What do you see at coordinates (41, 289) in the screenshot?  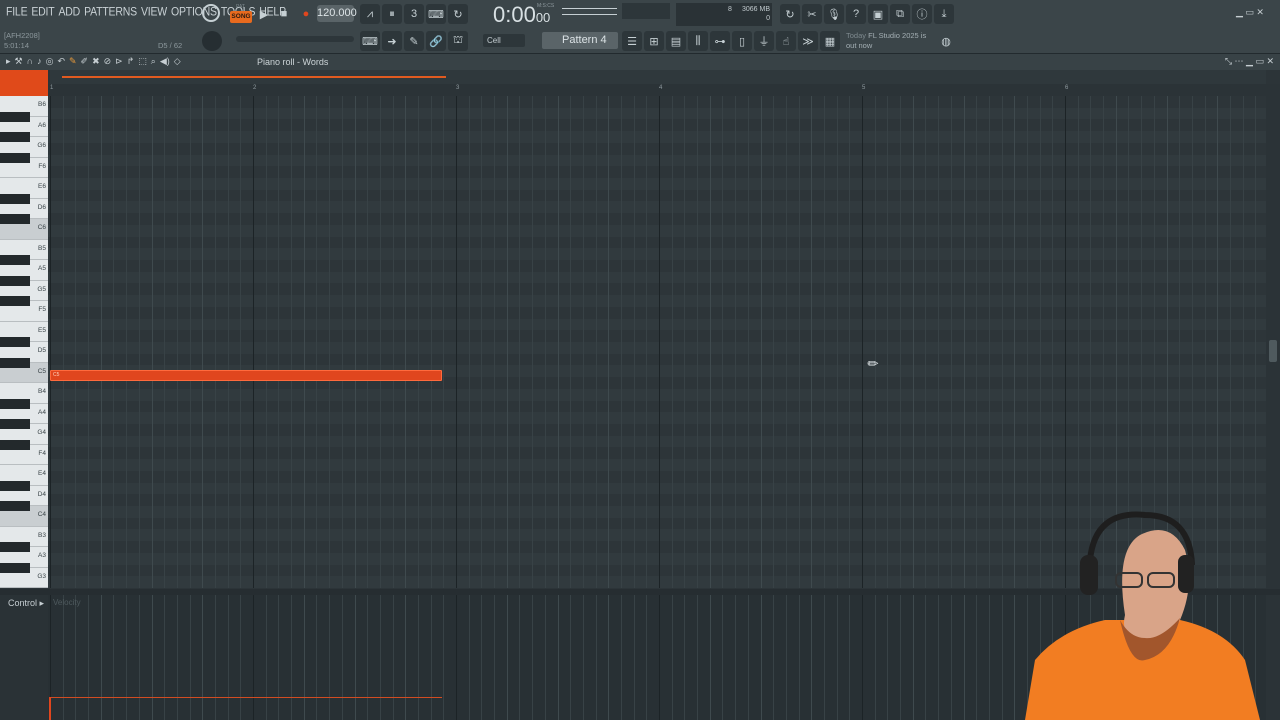 I see `key-label: G5` at bounding box center [41, 289].